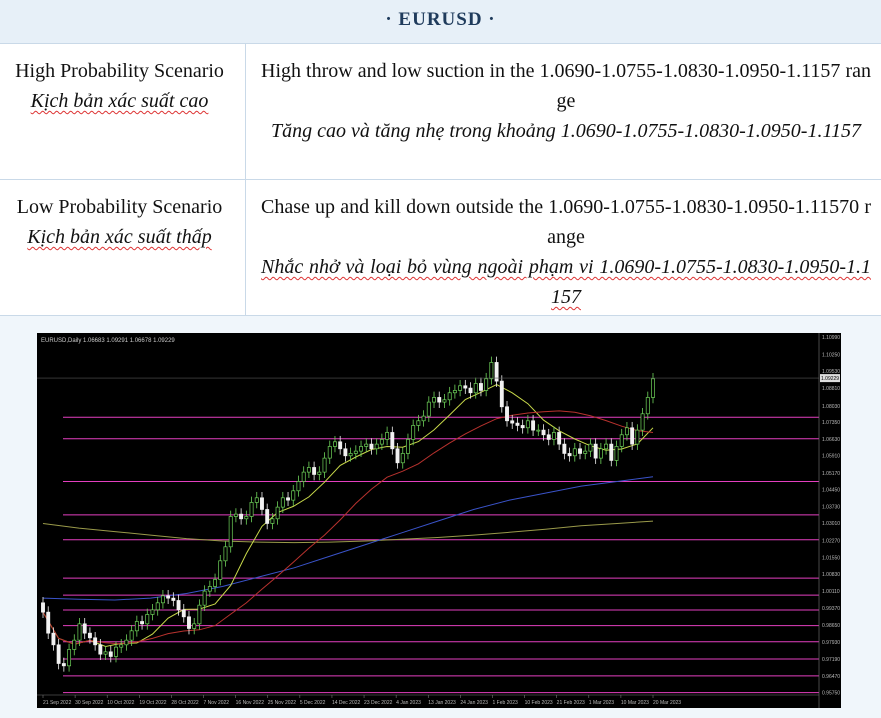  What do you see at coordinates (831, 626) in the screenshot?
I see `y-tick-label: 0.98650` at bounding box center [831, 626].